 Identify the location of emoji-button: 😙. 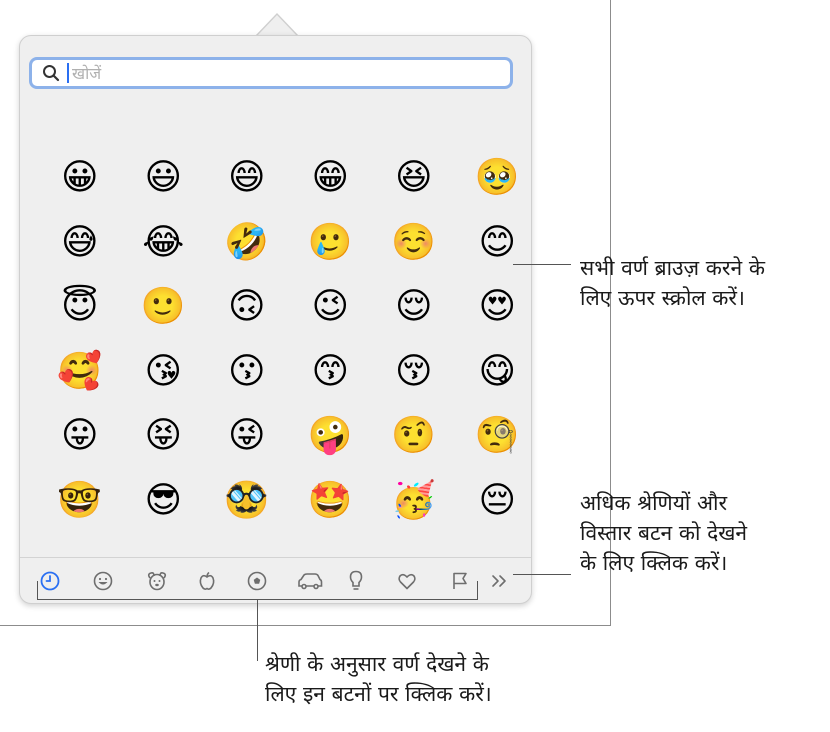
(331, 372).